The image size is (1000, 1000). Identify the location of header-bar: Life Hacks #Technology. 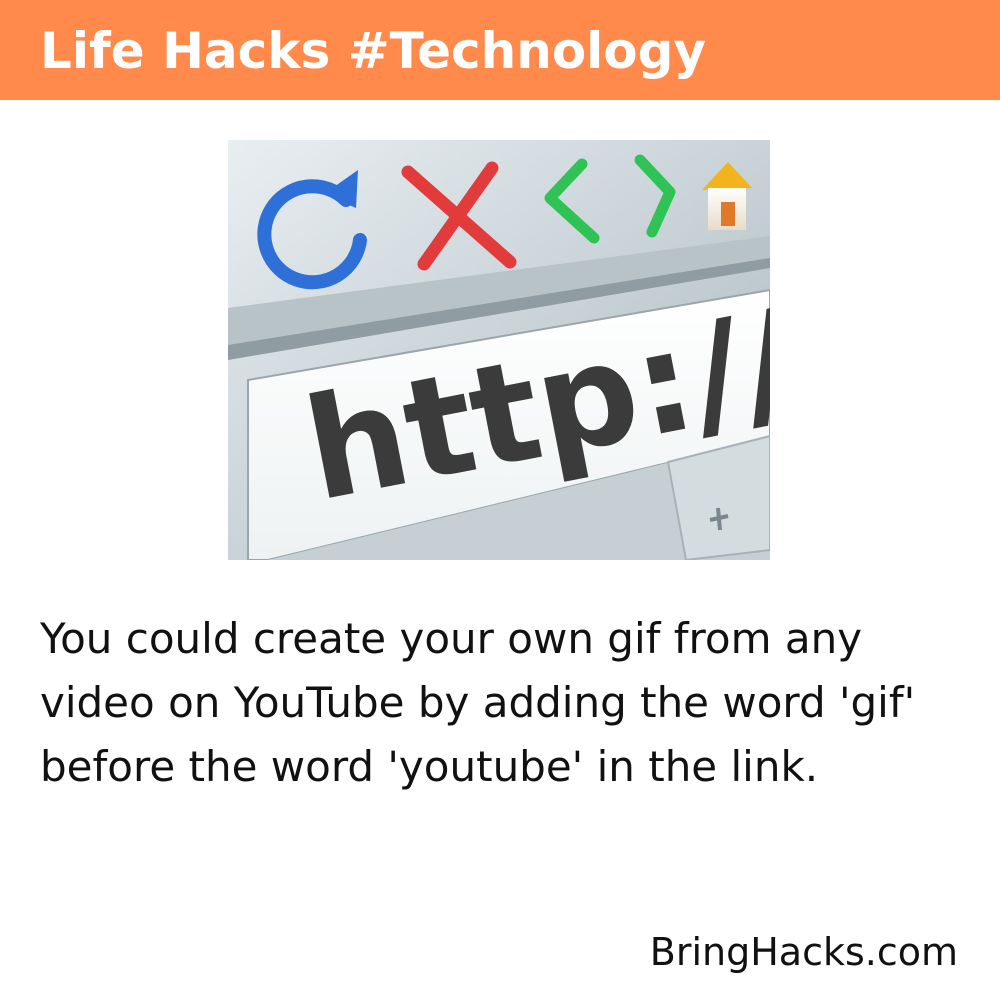
(500, 50).